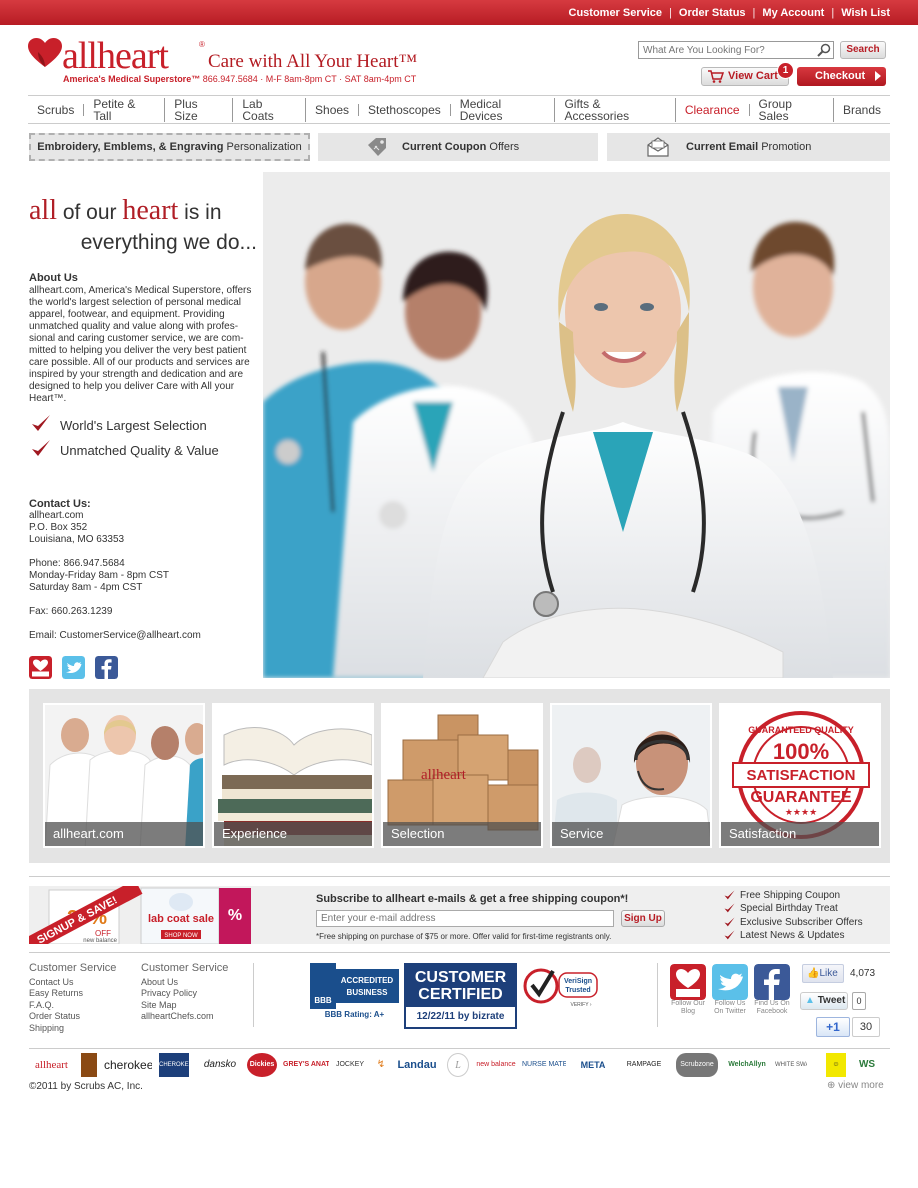  I want to click on brand-dansko: dansko, so click(220, 1065).